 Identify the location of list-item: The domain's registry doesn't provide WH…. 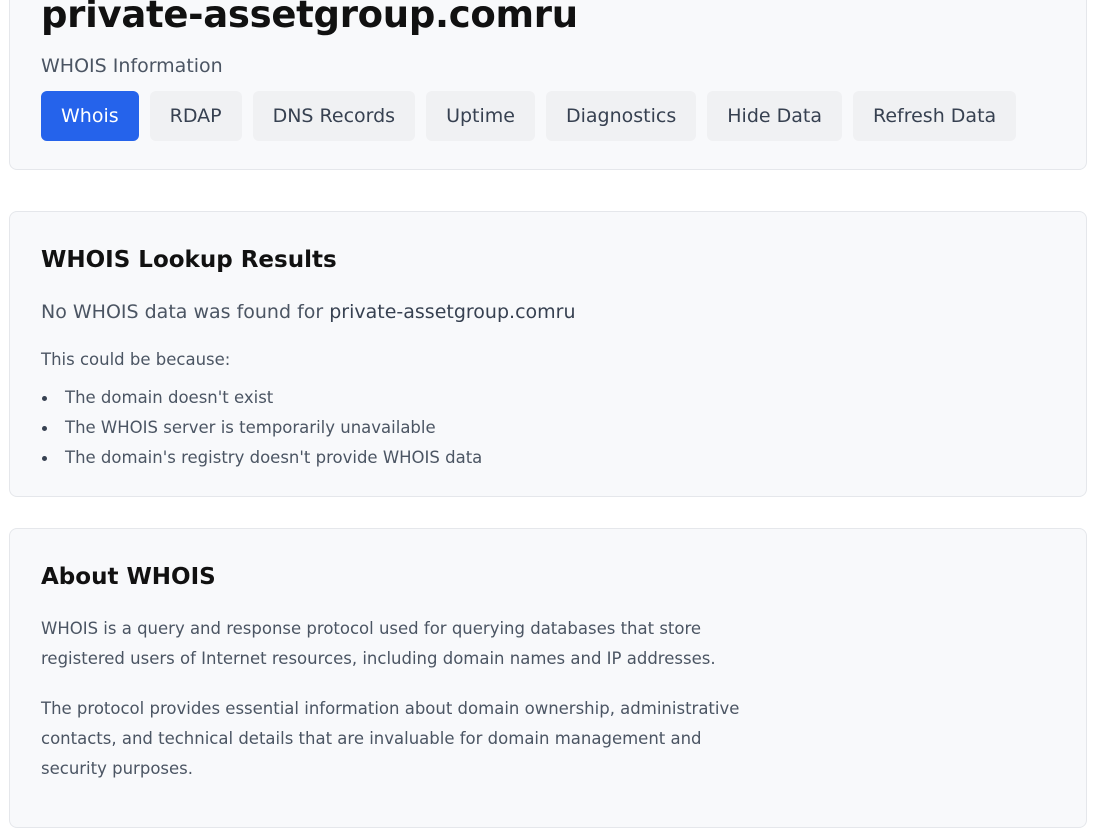
(261, 458).